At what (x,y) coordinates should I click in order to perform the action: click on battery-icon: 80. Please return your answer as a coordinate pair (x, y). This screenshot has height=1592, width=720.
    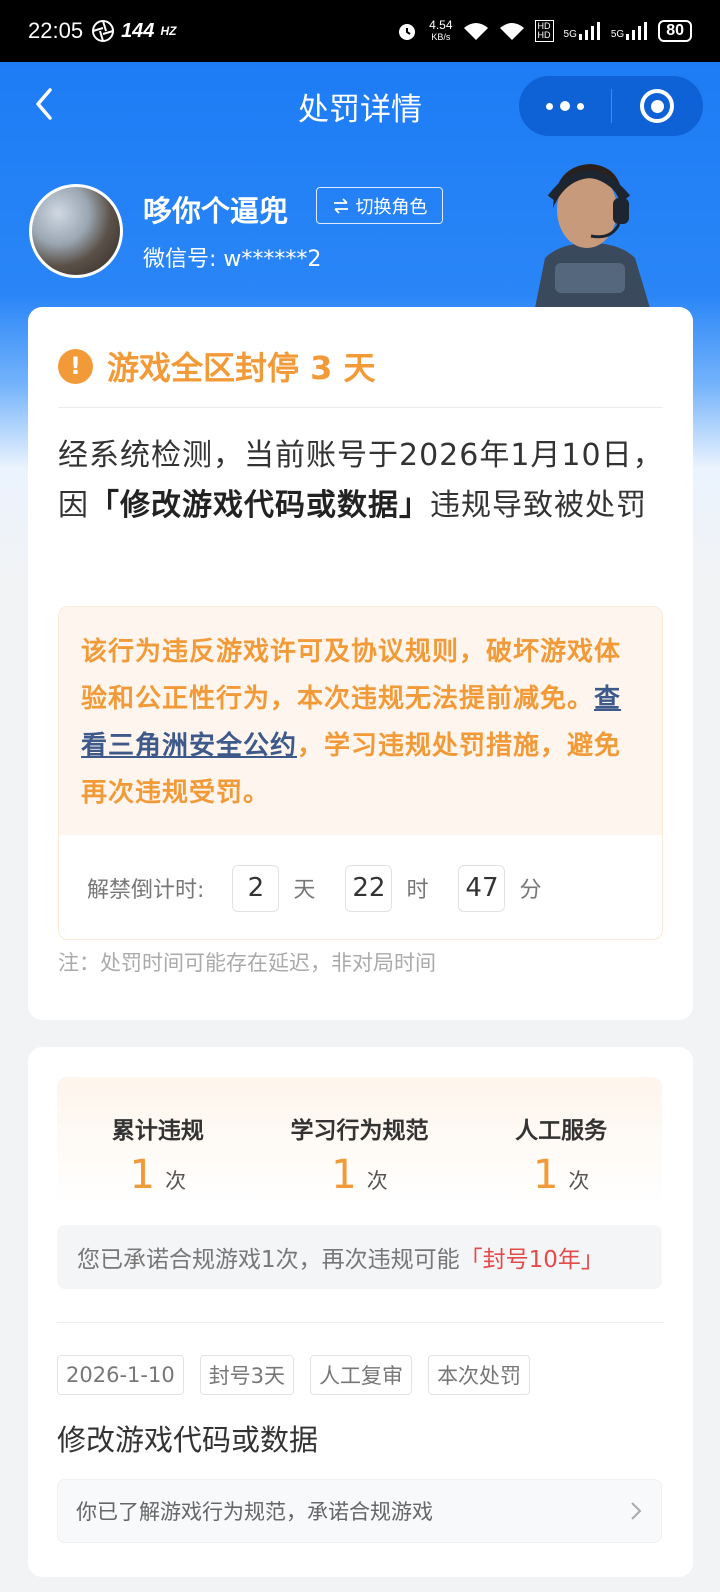
    Looking at the image, I should click on (675, 31).